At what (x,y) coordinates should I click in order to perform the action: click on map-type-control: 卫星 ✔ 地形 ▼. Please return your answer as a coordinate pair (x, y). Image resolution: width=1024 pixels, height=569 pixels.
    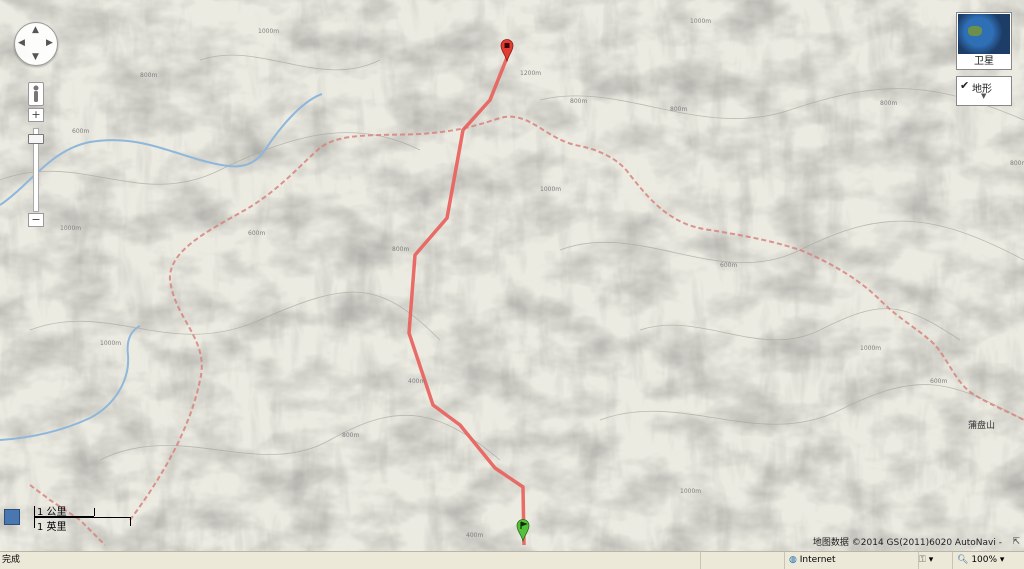
    Looking at the image, I should click on (984, 59).